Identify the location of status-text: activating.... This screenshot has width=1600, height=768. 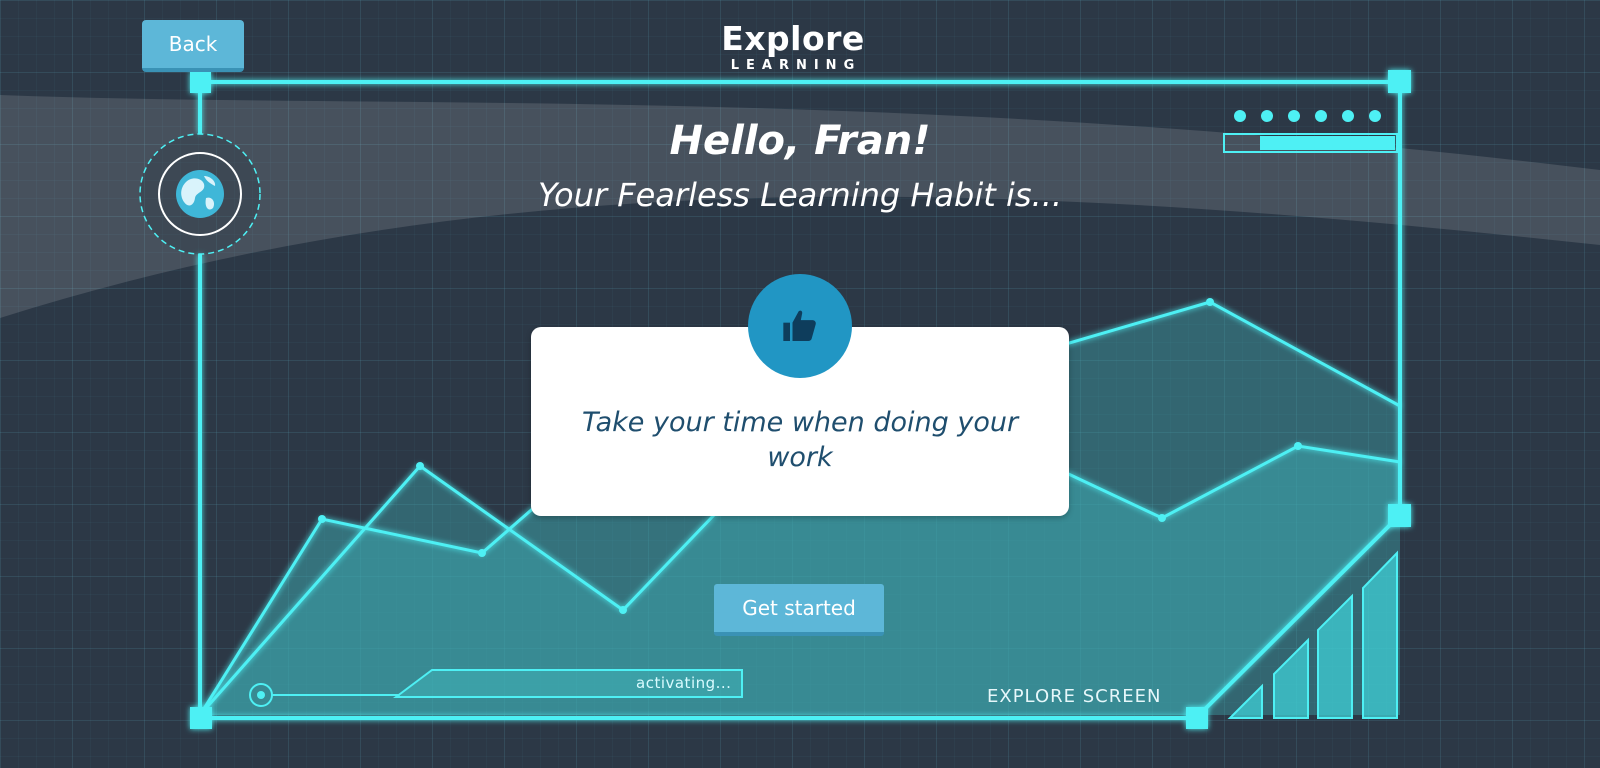
(684, 683).